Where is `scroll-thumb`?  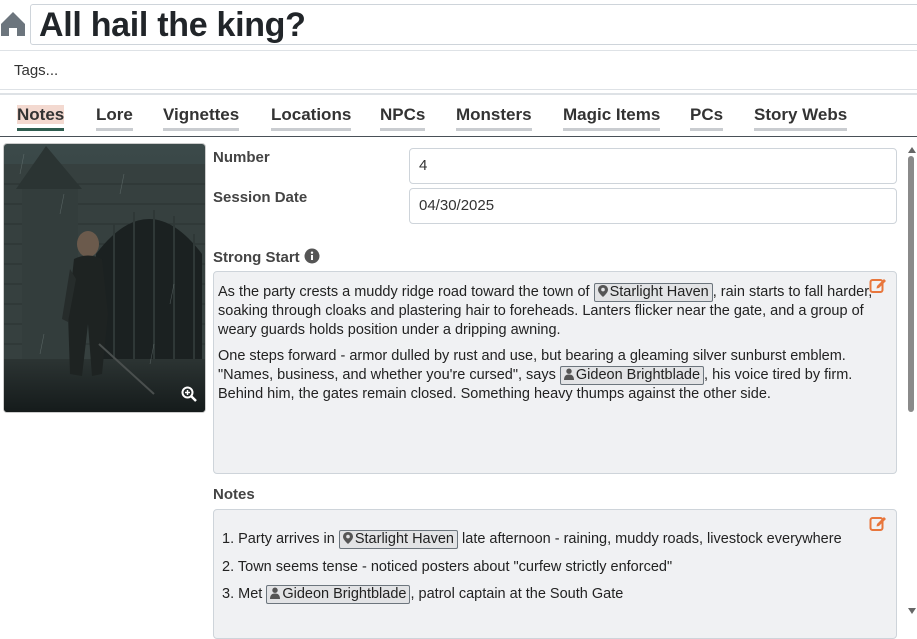
scroll-thumb is located at coordinates (911, 284).